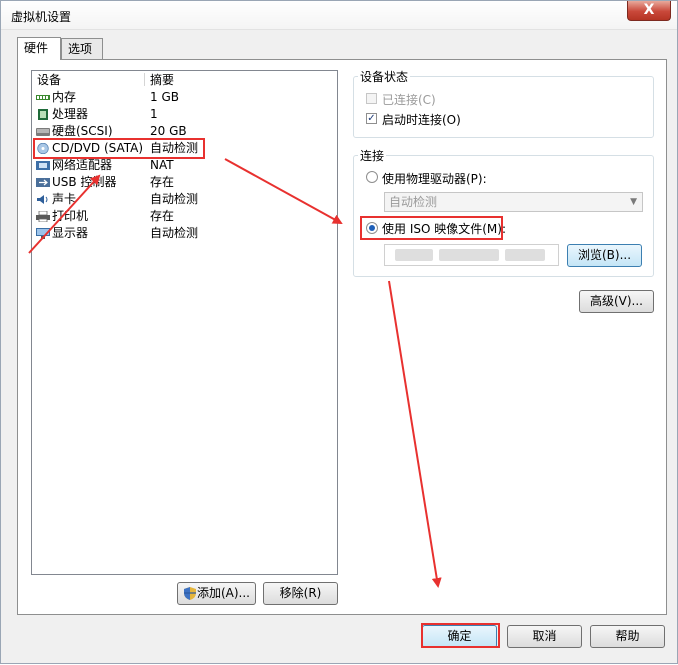 The image size is (678, 665). I want to click on title-bar: 虚拟机设置 X, so click(339, 15).